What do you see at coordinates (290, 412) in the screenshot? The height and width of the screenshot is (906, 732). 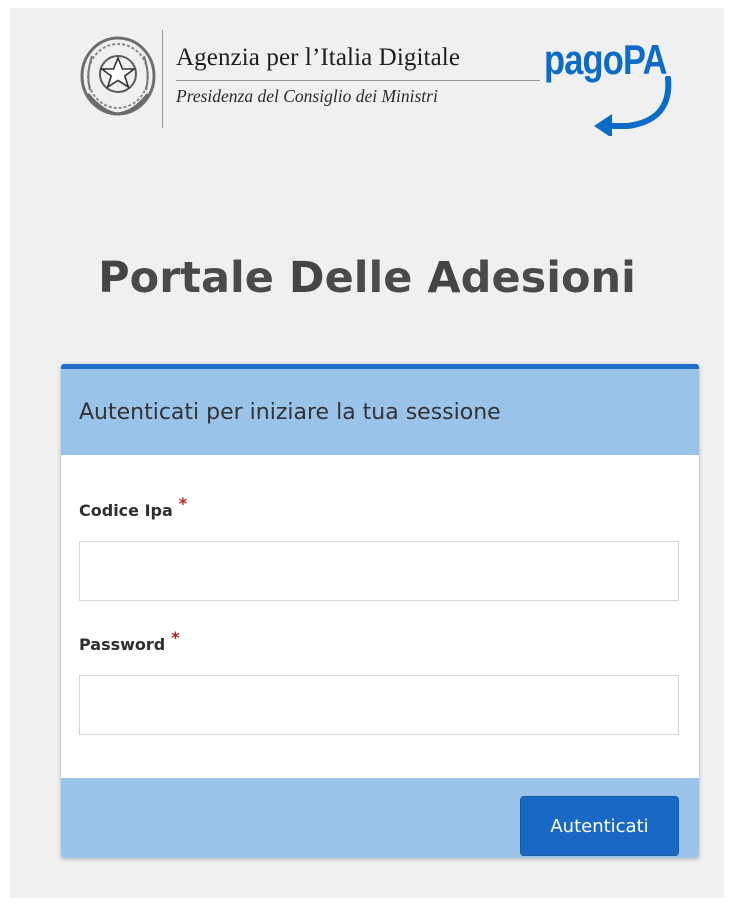 I see `login-heading: Autenticati per iniziare la tua sessione` at bounding box center [290, 412].